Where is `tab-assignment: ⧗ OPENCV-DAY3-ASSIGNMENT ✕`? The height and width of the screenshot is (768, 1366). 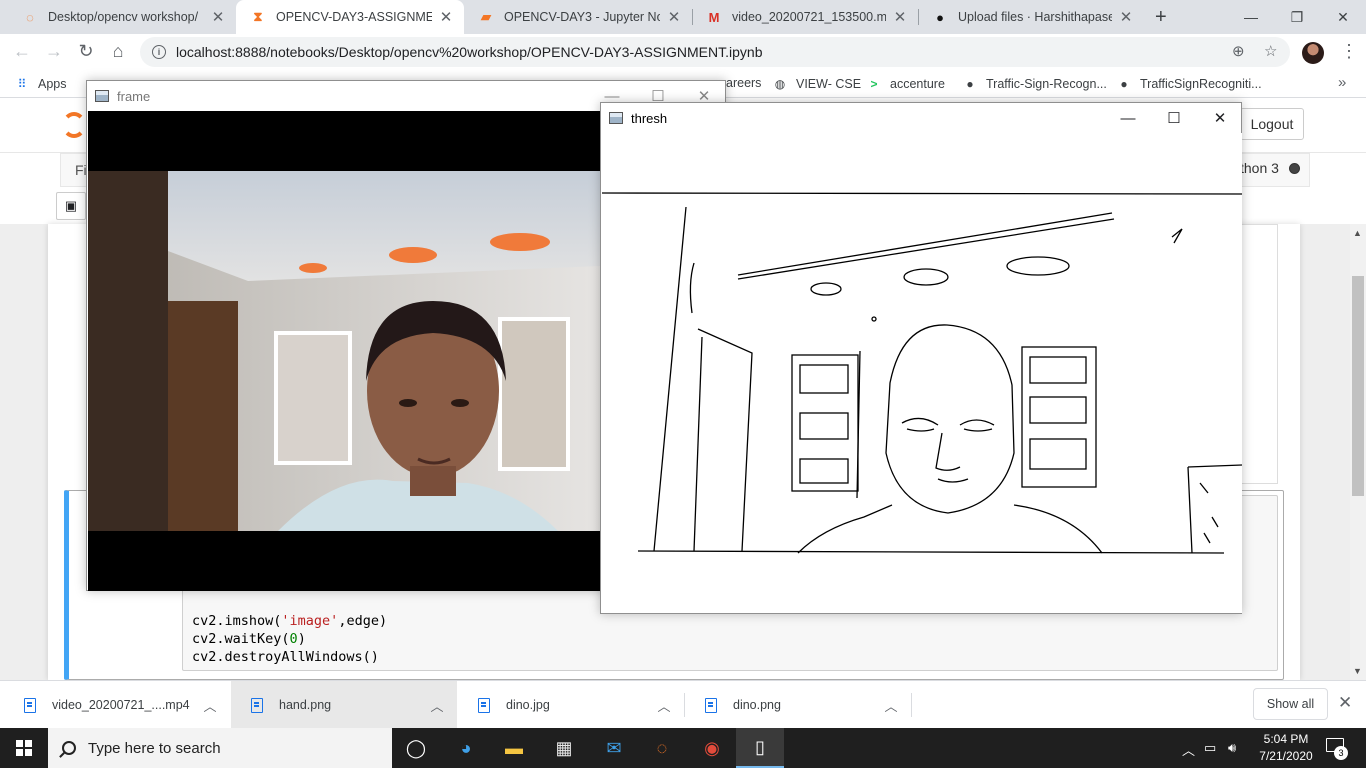
tab-assignment: ⧗ OPENCV-DAY3-ASSIGNMENT ✕ is located at coordinates (350, 17).